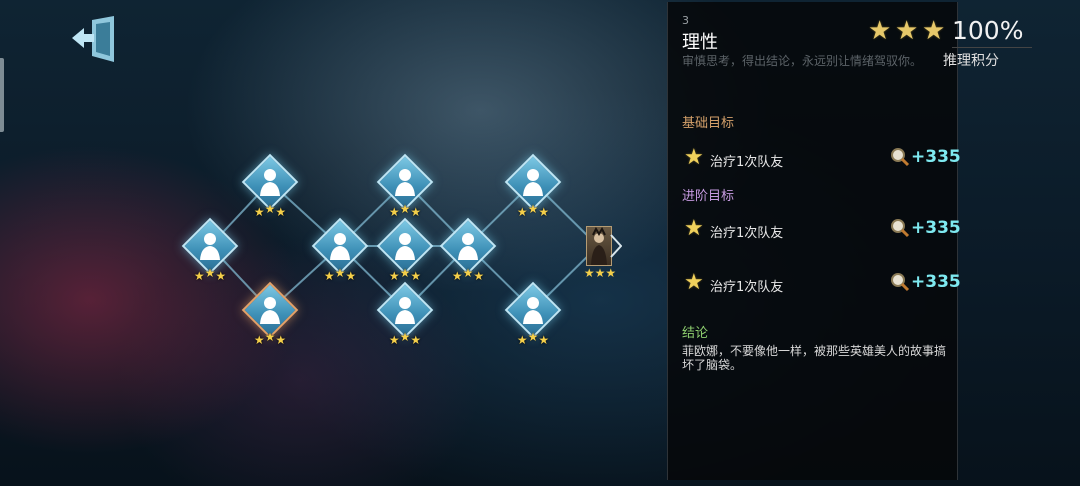 The height and width of the screenshot is (486, 1080). Describe the element at coordinates (700, 42) in the screenshot. I see `deduction-title: 理性` at that location.